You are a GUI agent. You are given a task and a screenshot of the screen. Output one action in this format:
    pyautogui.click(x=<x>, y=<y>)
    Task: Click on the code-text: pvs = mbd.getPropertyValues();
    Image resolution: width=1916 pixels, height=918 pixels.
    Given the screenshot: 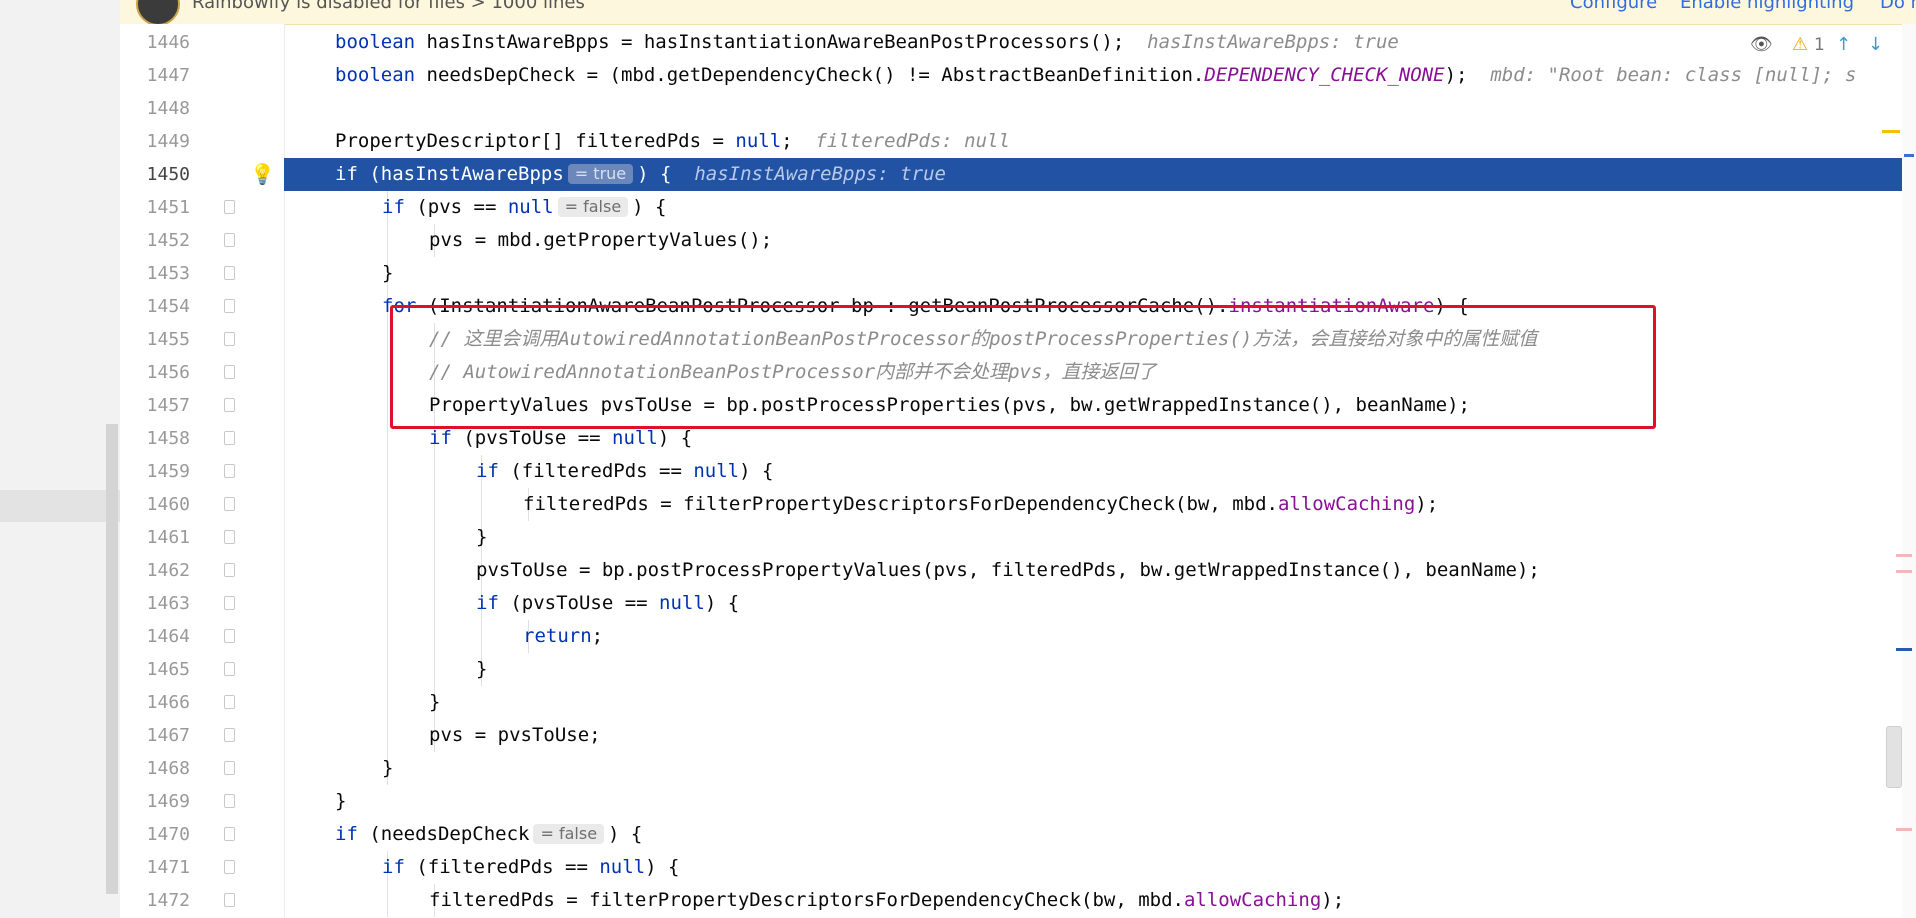 What is the action you would take?
    pyautogui.click(x=600, y=240)
    